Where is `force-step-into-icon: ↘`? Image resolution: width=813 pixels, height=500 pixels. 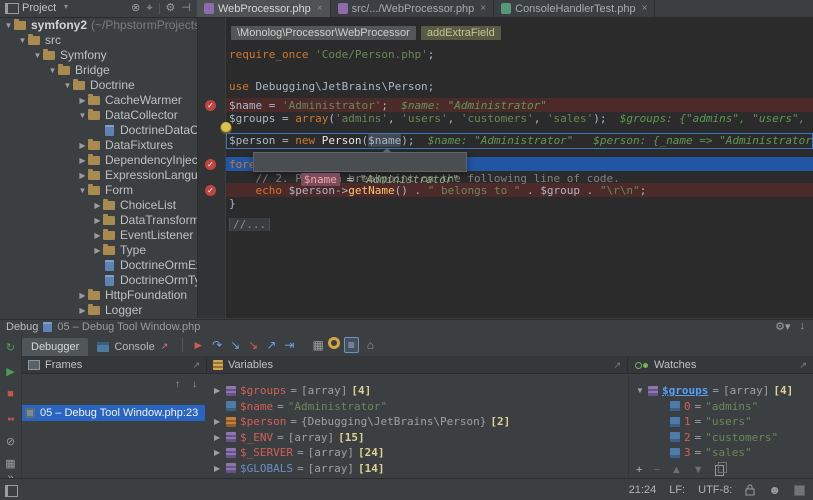 force-step-into-icon: ↘ is located at coordinates (253, 345).